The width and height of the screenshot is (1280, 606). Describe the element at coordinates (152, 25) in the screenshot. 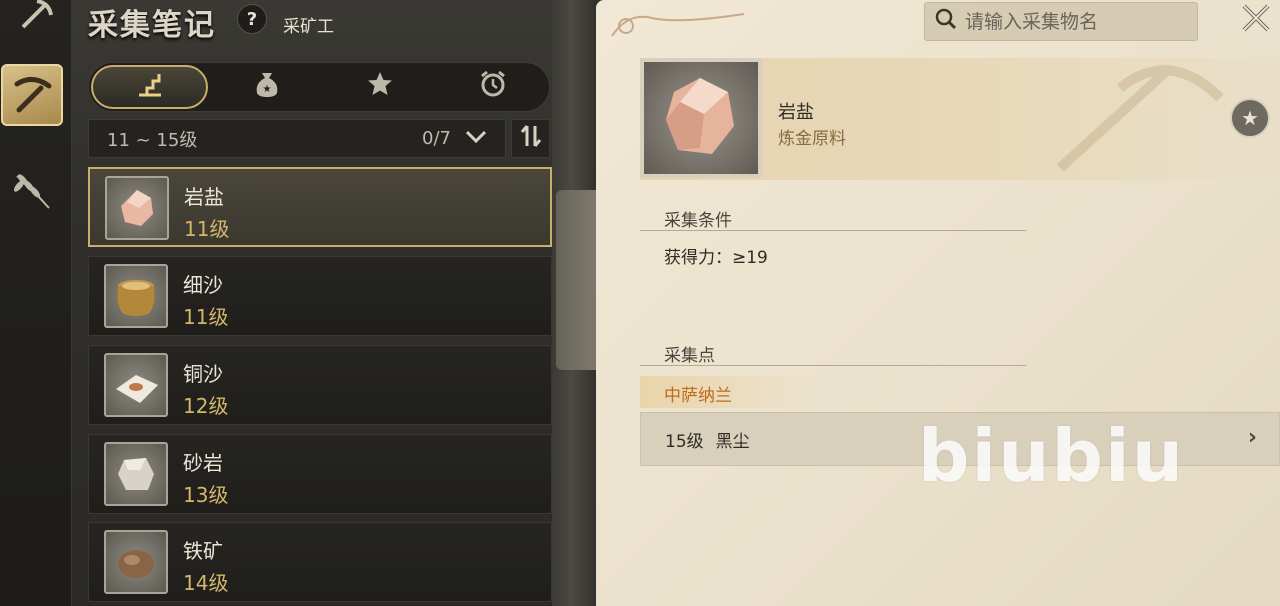

I see `page-title: 采集笔记` at that location.